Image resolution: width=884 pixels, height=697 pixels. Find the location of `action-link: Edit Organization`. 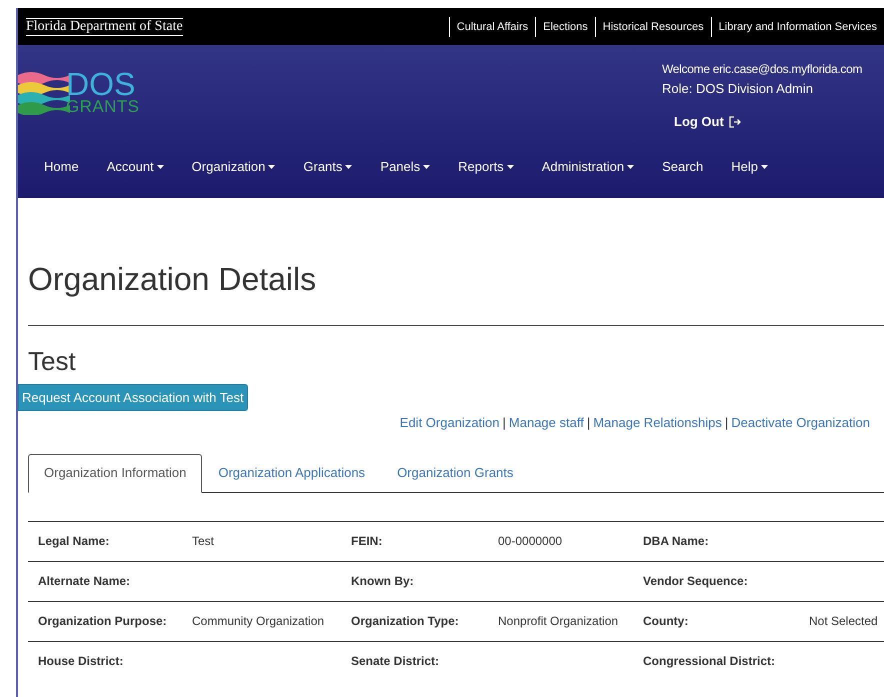

action-link: Edit Organization is located at coordinates (450, 422).